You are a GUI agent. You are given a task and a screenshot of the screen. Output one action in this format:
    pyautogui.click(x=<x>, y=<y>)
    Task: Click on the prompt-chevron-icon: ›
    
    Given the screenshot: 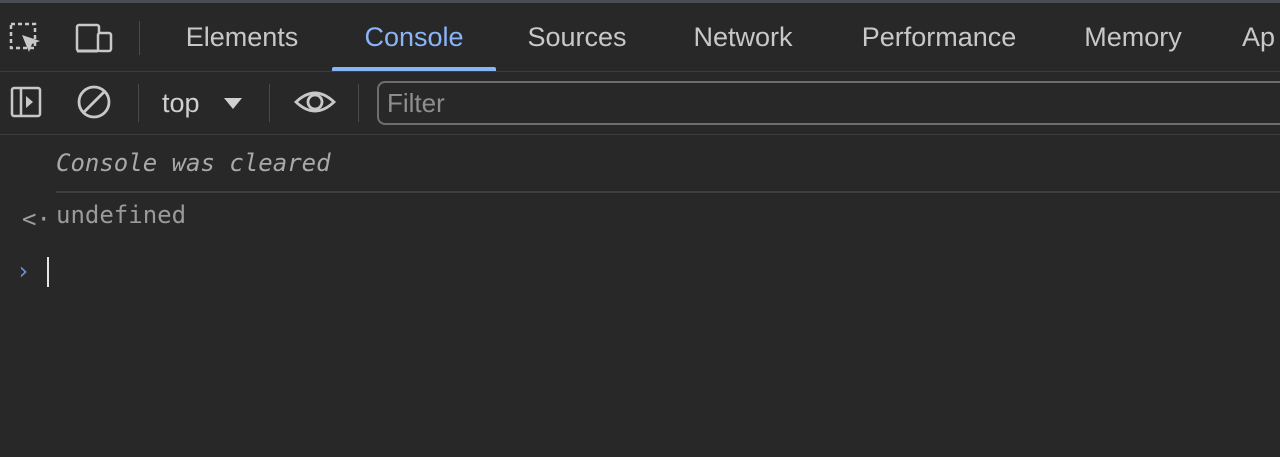 What is the action you would take?
    pyautogui.click(x=23, y=271)
    